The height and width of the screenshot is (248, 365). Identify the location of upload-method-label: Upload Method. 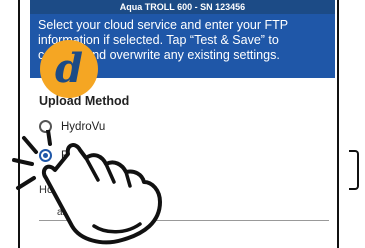
(84, 101).